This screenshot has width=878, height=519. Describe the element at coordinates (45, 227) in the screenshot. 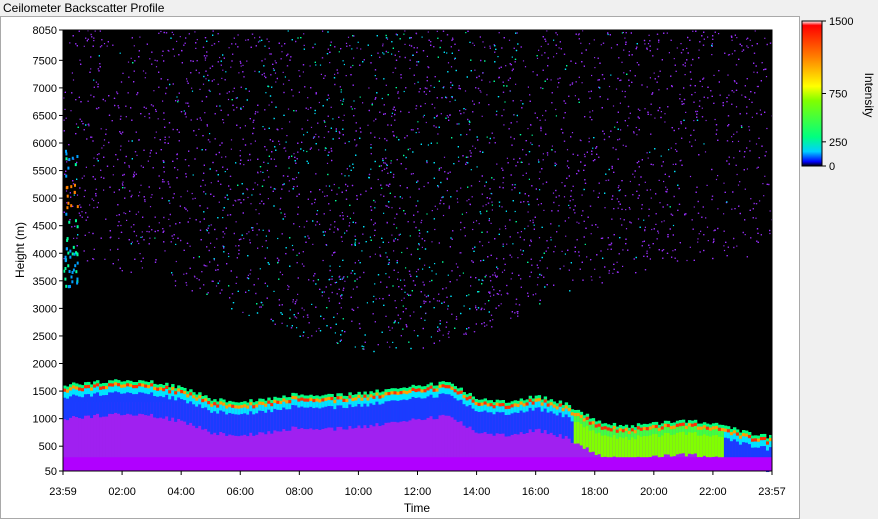

I see `y-tick-label: 4500` at that location.